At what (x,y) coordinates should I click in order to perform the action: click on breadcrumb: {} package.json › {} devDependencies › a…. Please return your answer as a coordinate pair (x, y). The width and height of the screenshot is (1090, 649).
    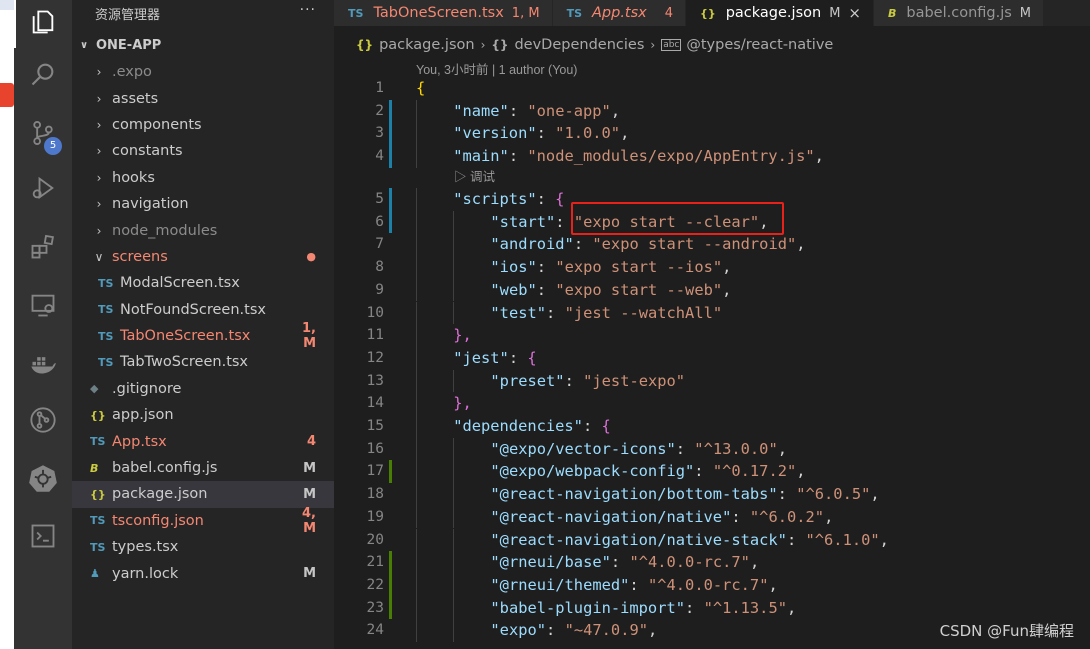
    Looking at the image, I should click on (583, 45).